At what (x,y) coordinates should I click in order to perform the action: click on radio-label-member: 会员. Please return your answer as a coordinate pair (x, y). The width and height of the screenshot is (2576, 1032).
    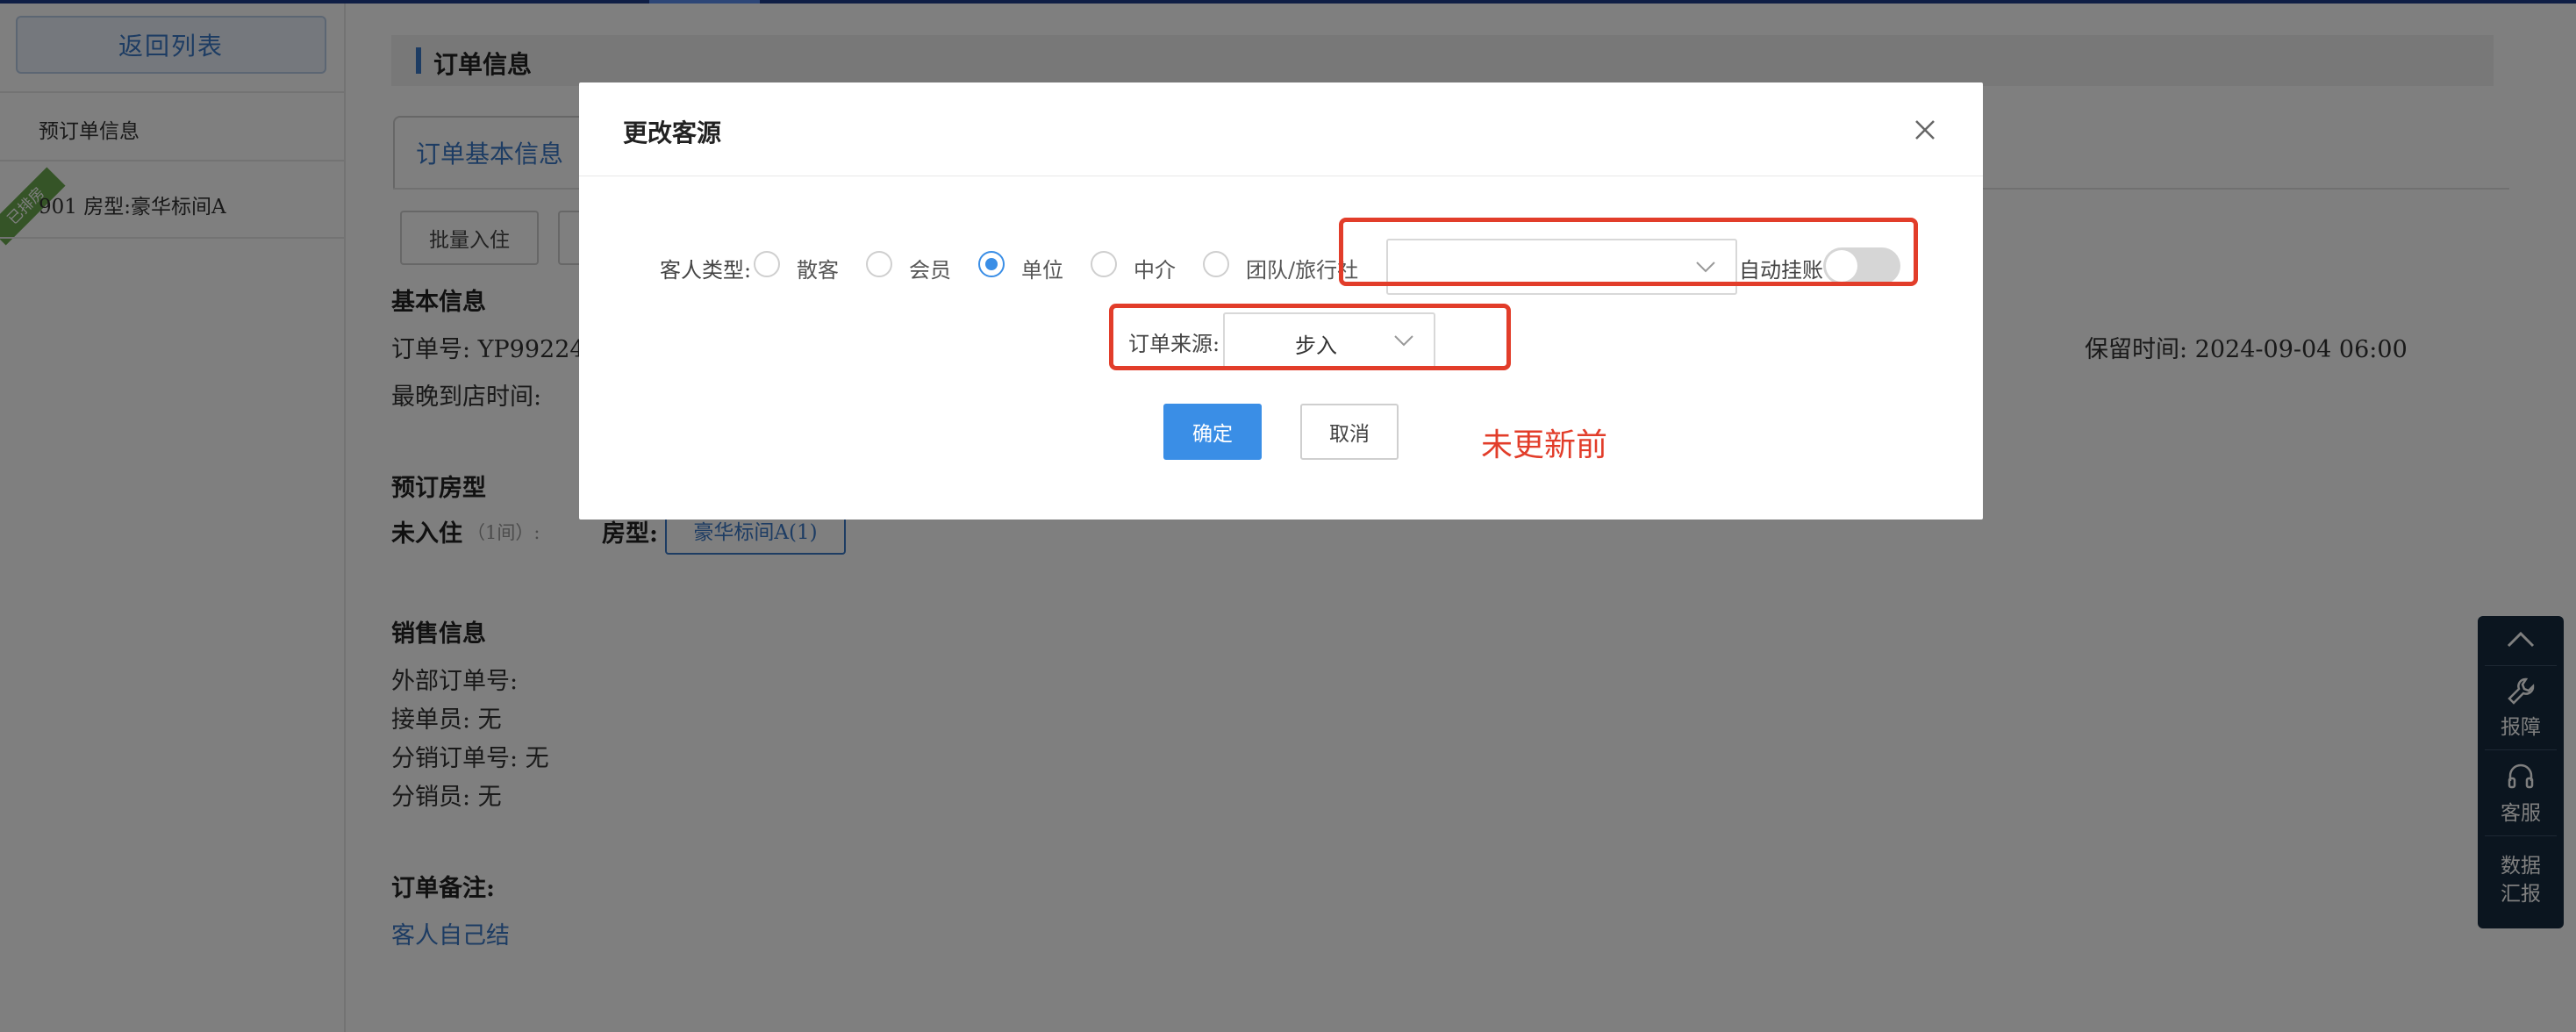
    Looking at the image, I should click on (930, 268).